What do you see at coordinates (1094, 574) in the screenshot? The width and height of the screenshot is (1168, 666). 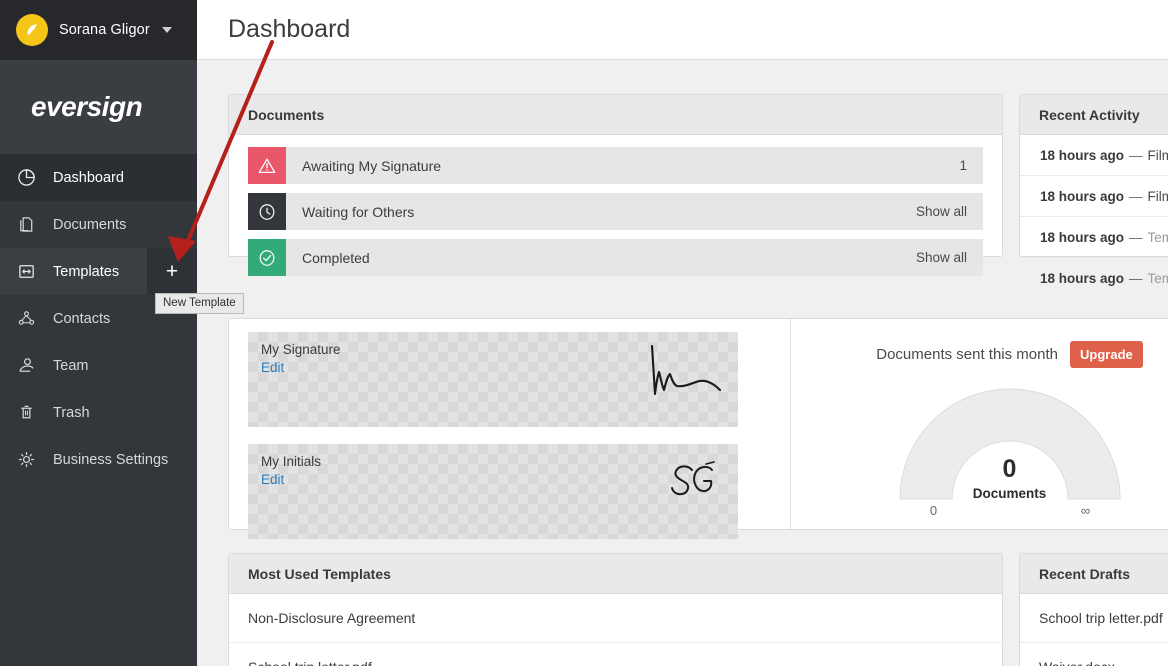 I see `recent-drafts-title: Recent Drafts` at bounding box center [1094, 574].